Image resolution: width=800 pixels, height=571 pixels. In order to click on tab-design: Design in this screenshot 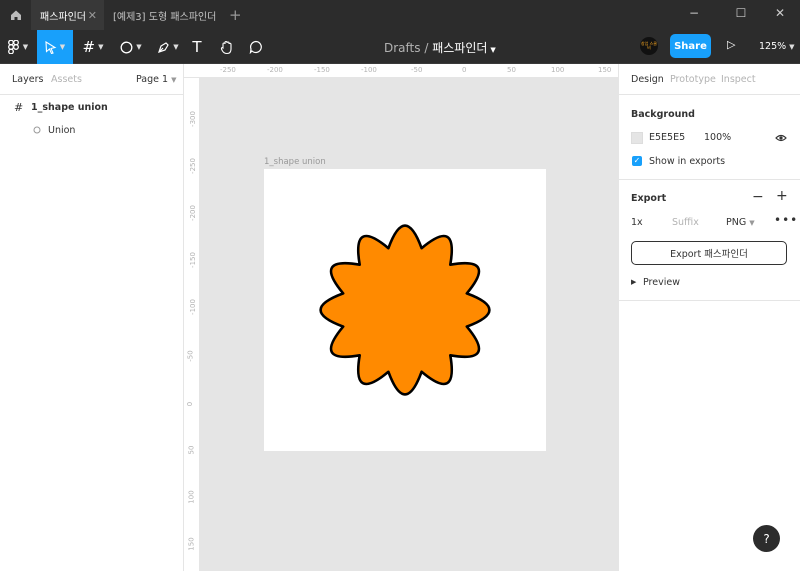, I will do `click(647, 79)`.